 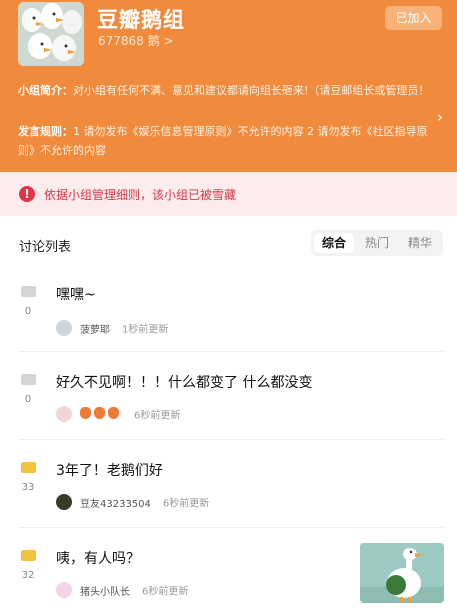 I want to click on post-item: 33 3年了！老鹅们好 豆友43233504 6秒前更新, so click(x=228, y=484).